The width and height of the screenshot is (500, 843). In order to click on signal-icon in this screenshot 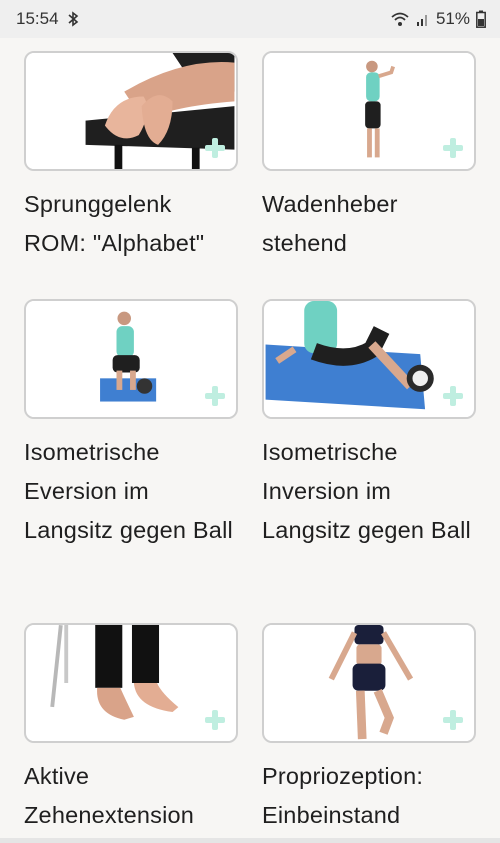, I will do `click(423, 19)`.